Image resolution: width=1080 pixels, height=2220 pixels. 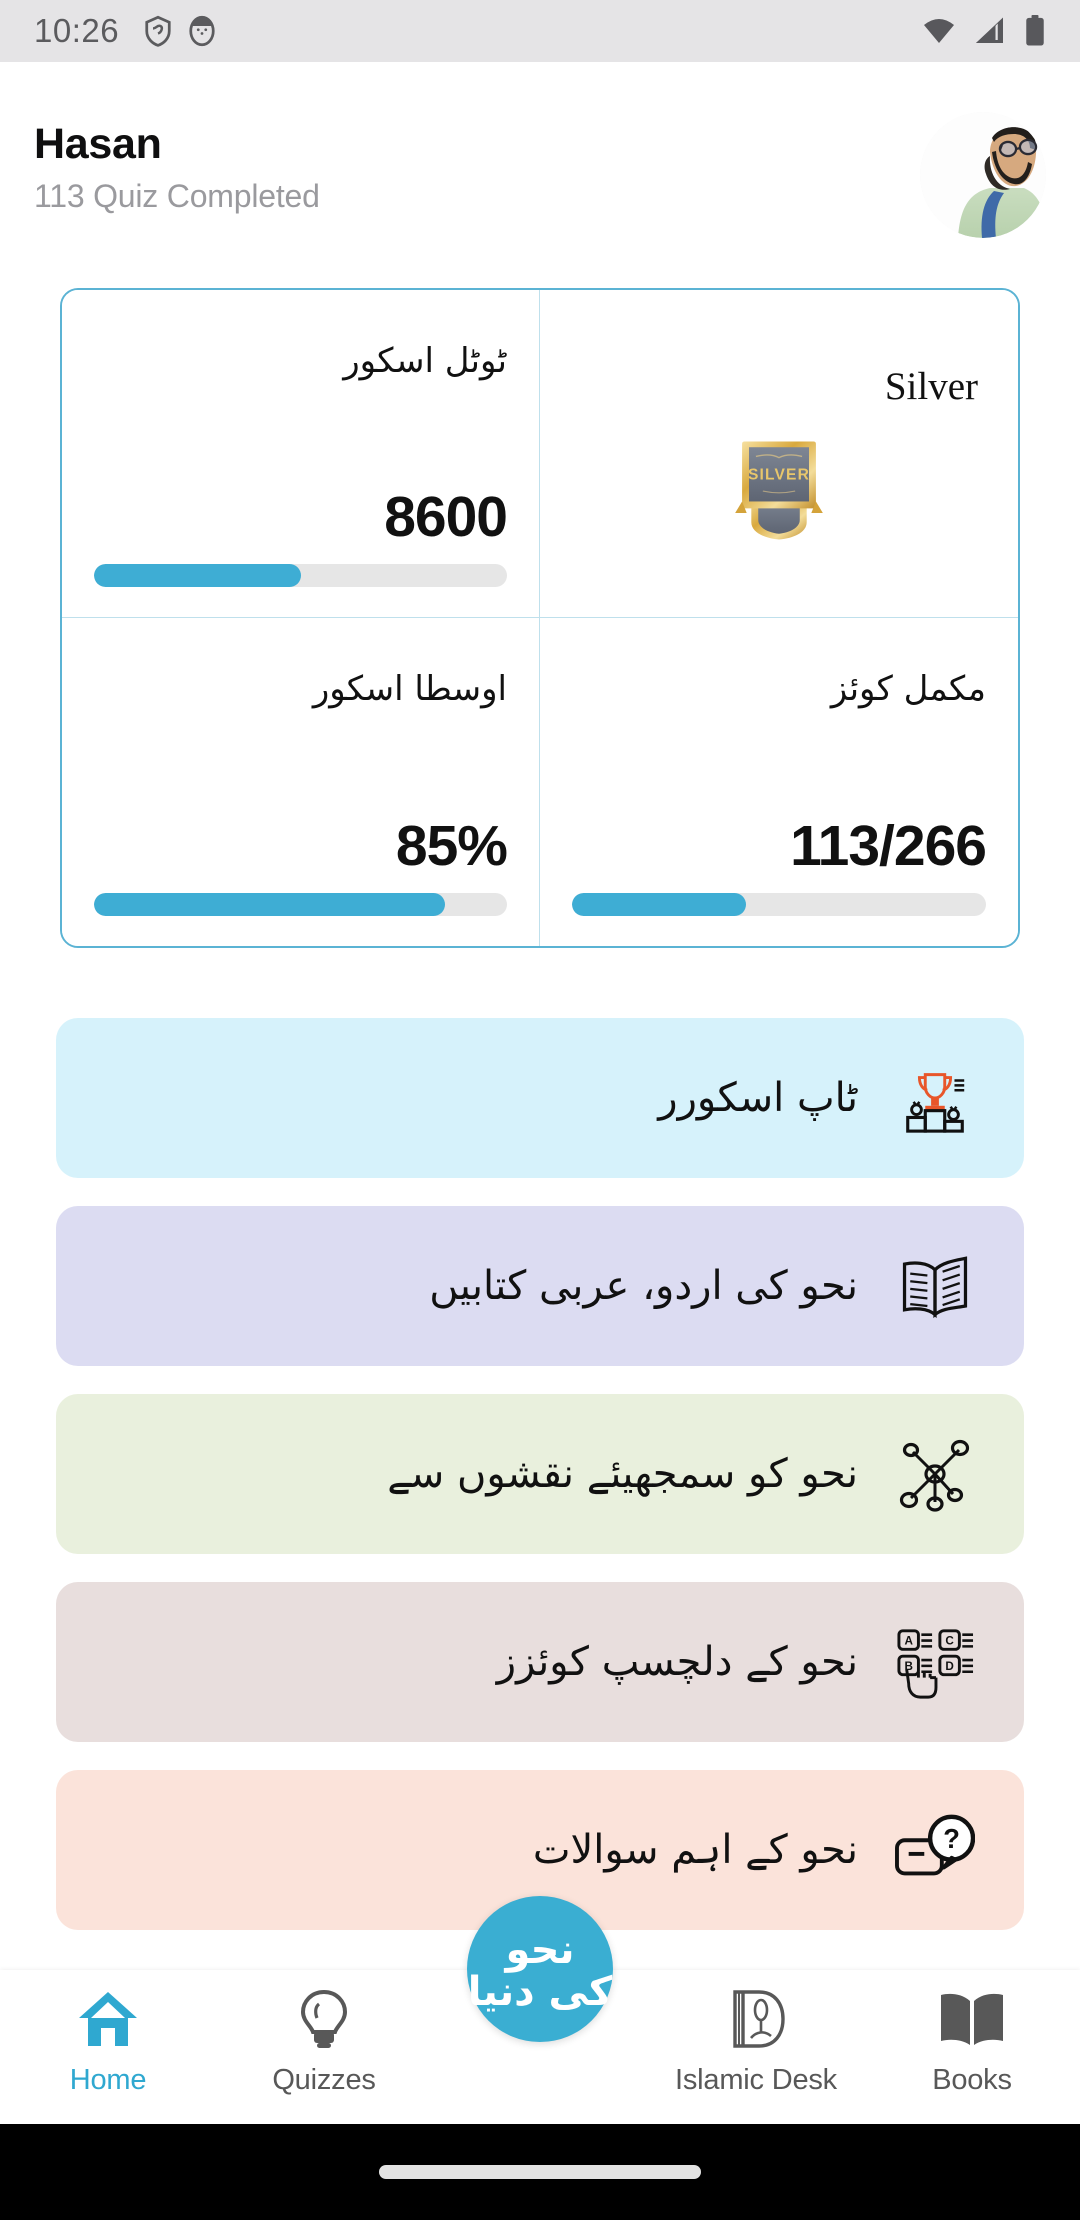 What do you see at coordinates (409, 689) in the screenshot?
I see `average-score-label: اوسطا اسکور` at bounding box center [409, 689].